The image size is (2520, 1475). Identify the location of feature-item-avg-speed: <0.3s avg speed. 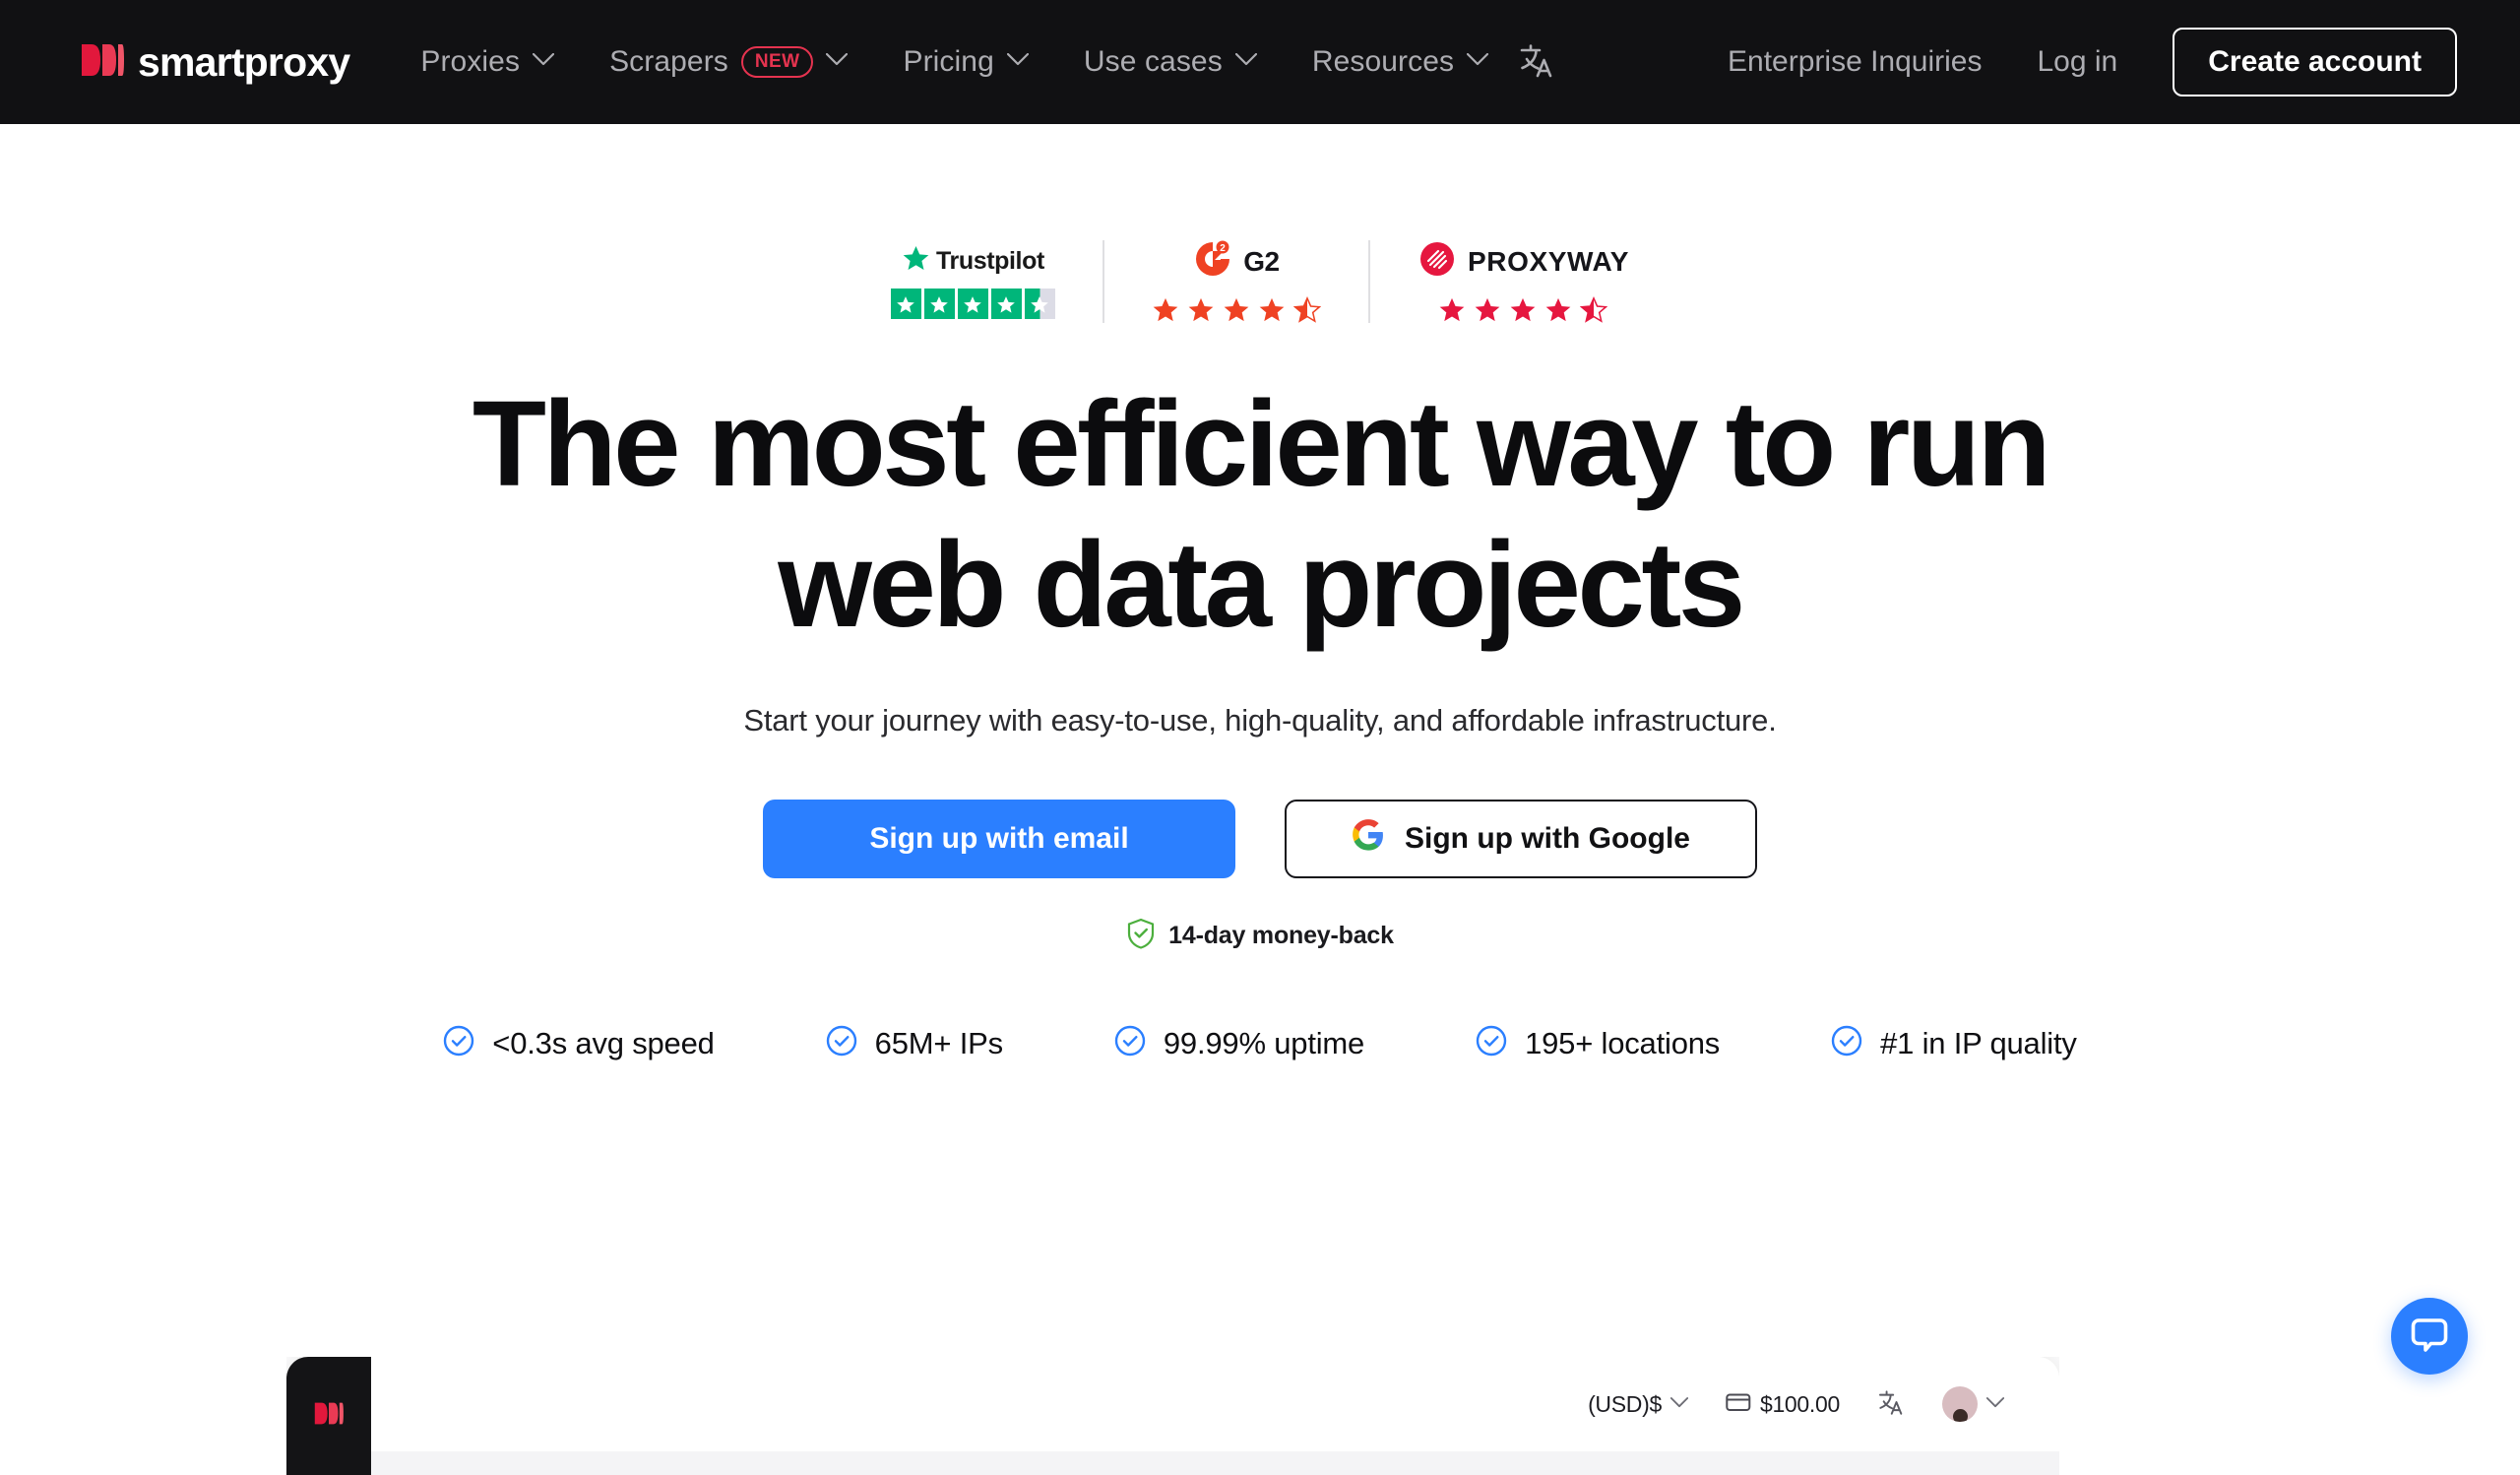
(578, 1043).